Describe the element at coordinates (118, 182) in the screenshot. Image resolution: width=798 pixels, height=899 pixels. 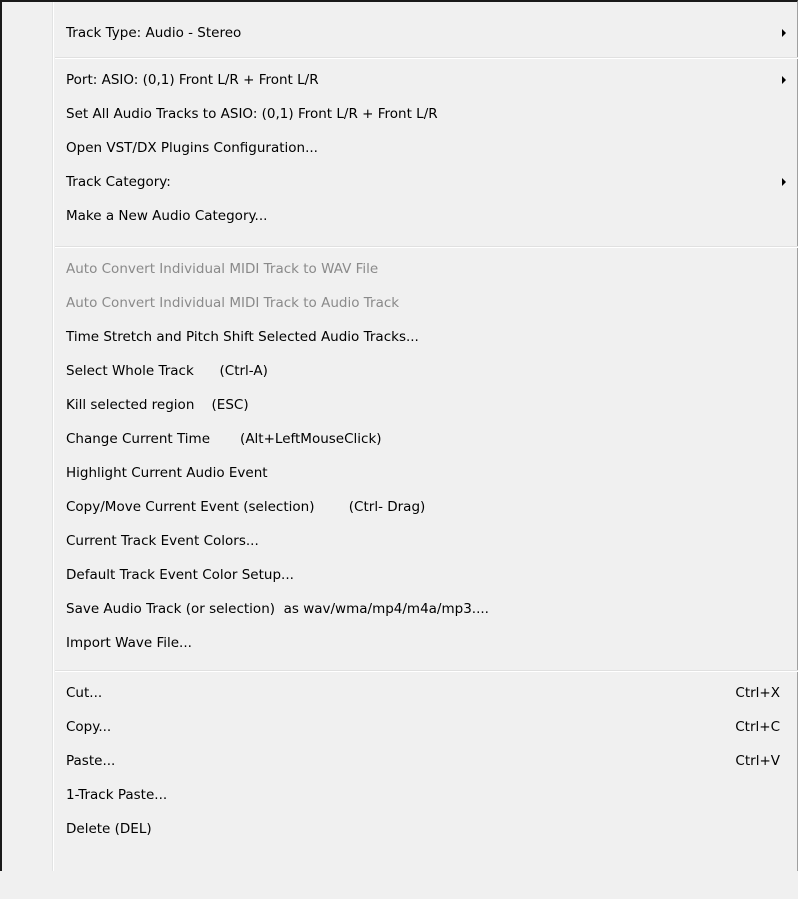
I see `menu-item-label: Track Category:` at that location.